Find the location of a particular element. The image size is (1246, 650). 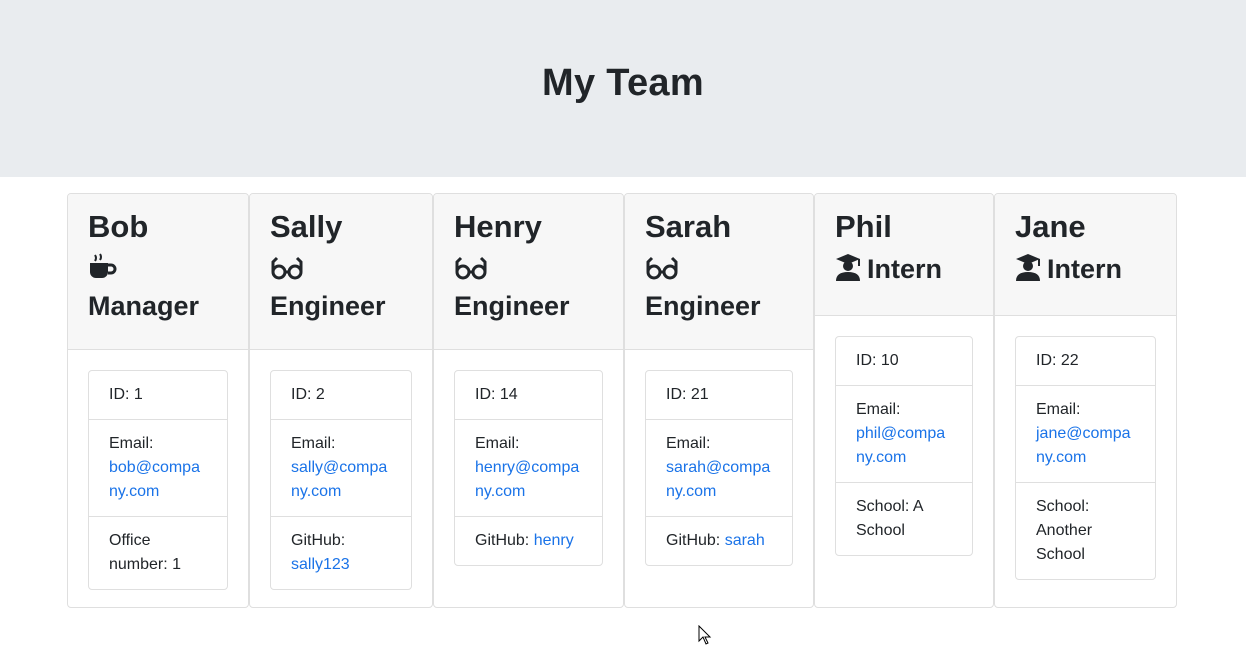

id-item: ID: 10 is located at coordinates (877, 360).